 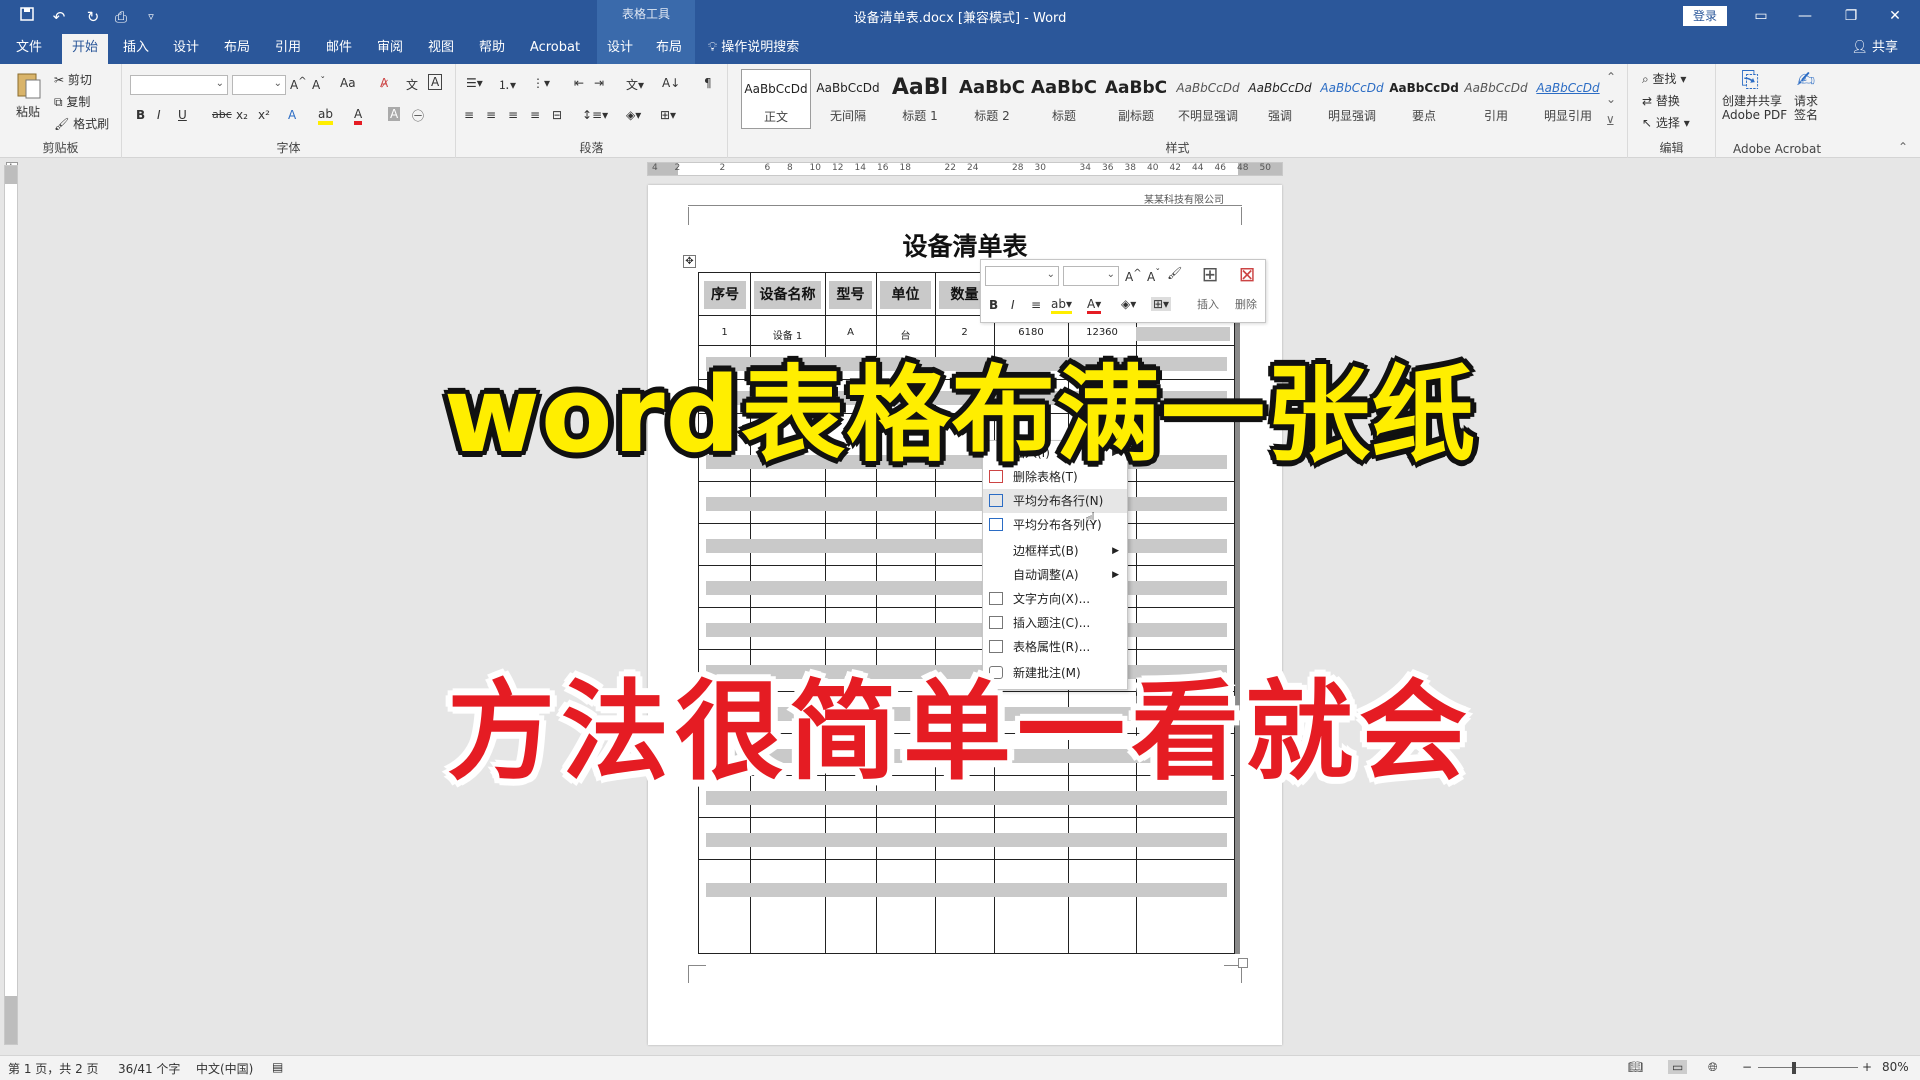 I want to click on style-emphasis: AaBbCcDd 强调, so click(x=1280, y=99).